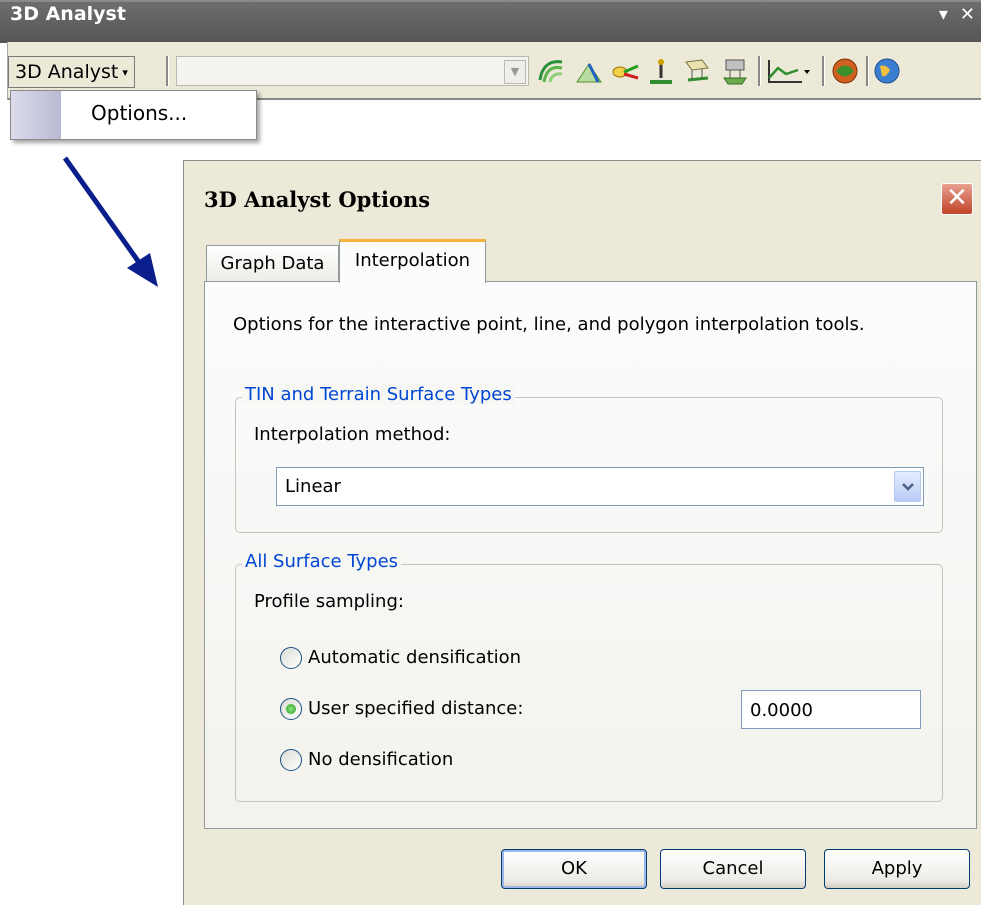  I want to click on profile-graph-icon, so click(789, 71).